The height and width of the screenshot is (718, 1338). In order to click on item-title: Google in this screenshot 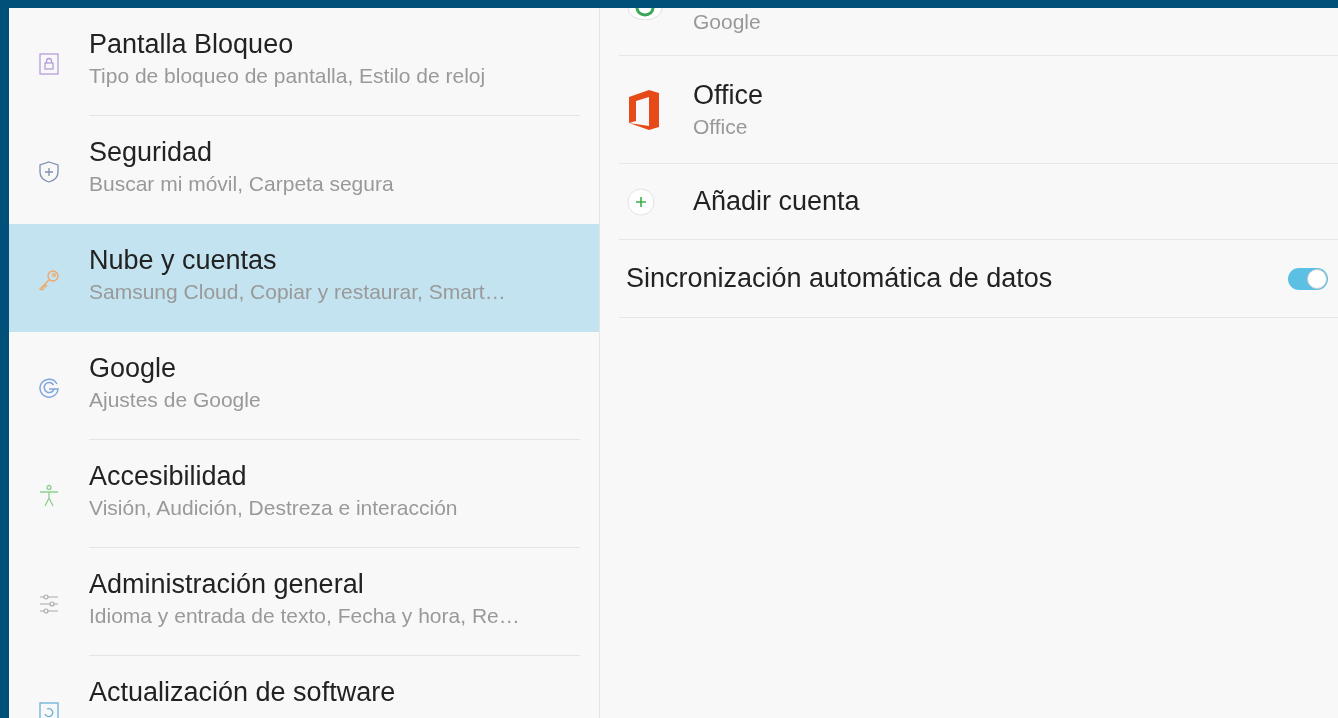, I will do `click(133, 368)`.